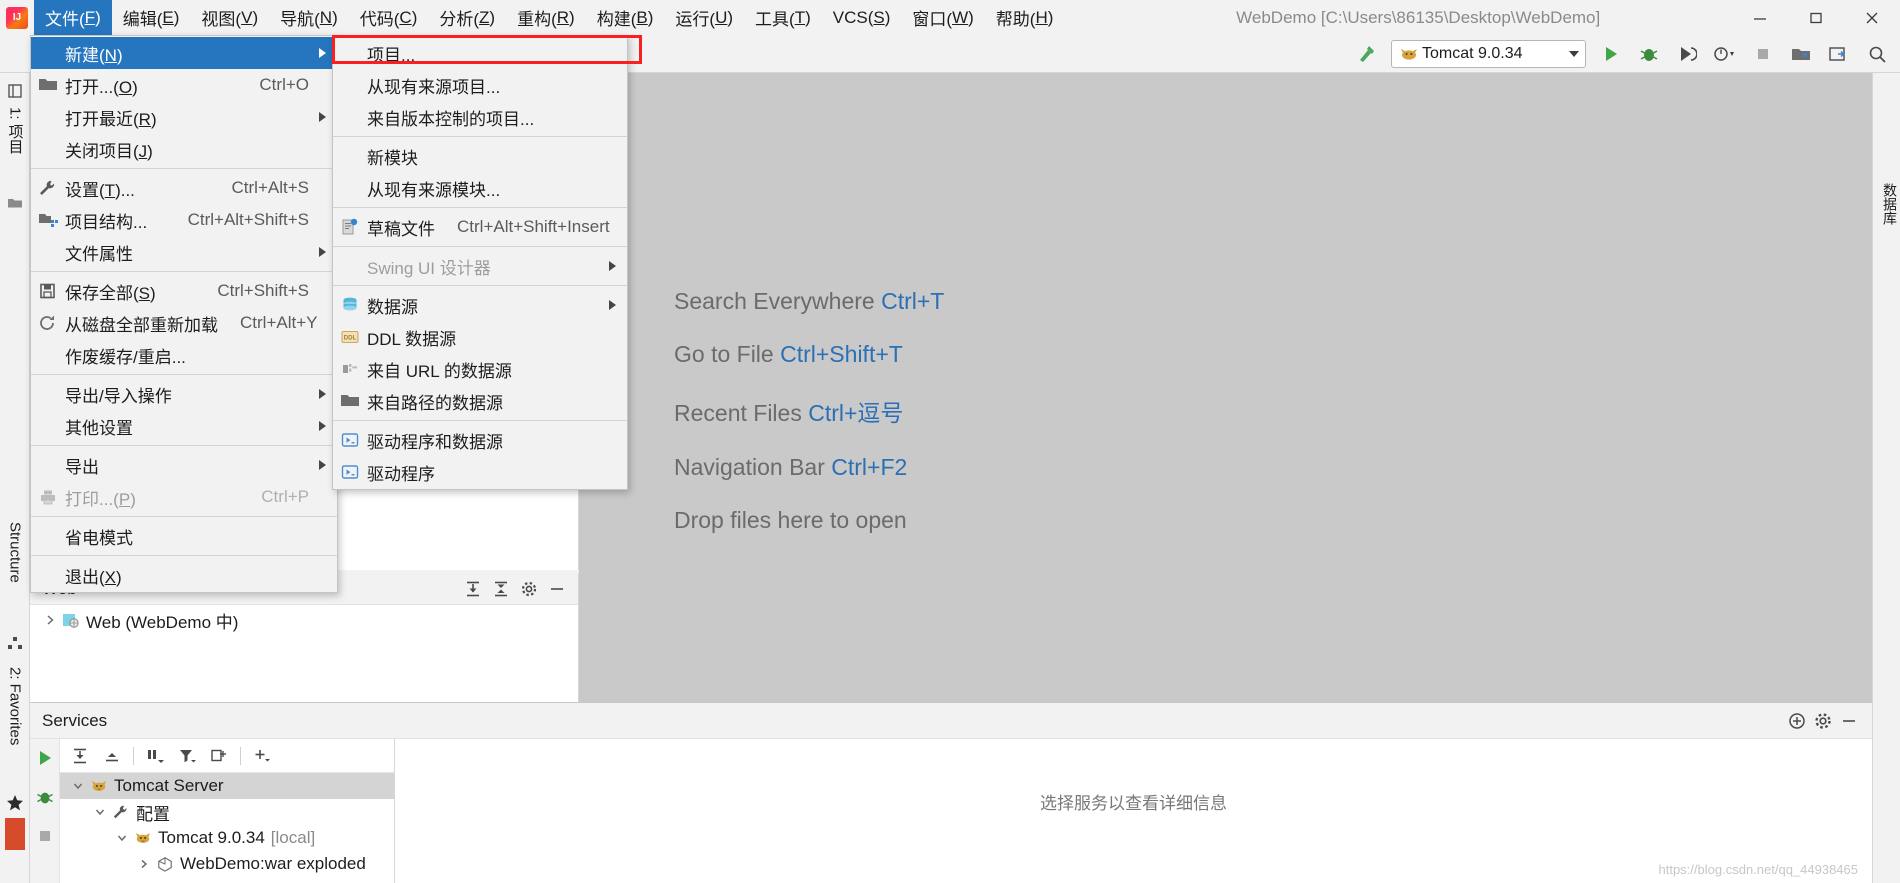 This screenshot has width=1900, height=883. I want to click on window-controls, so click(1816, 17).